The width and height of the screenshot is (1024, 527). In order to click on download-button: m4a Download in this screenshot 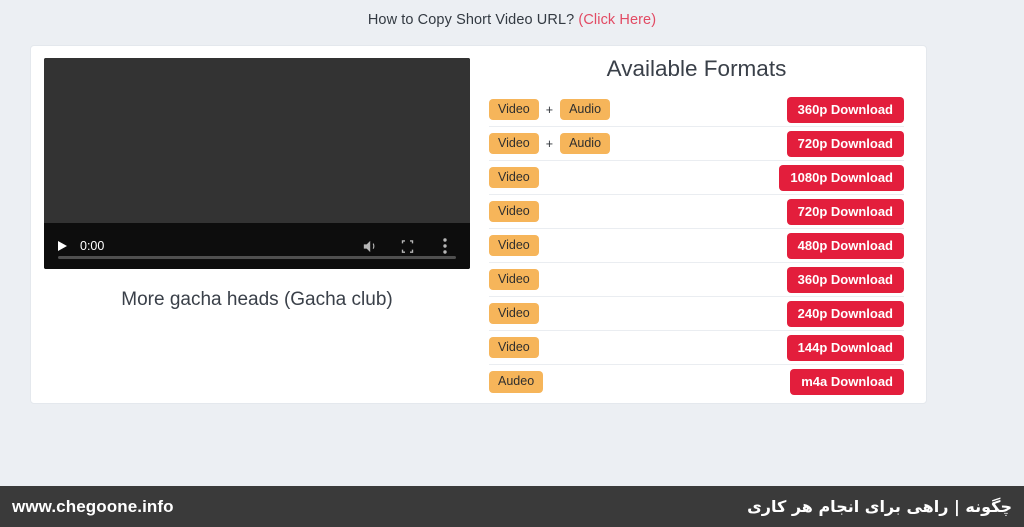, I will do `click(847, 382)`.